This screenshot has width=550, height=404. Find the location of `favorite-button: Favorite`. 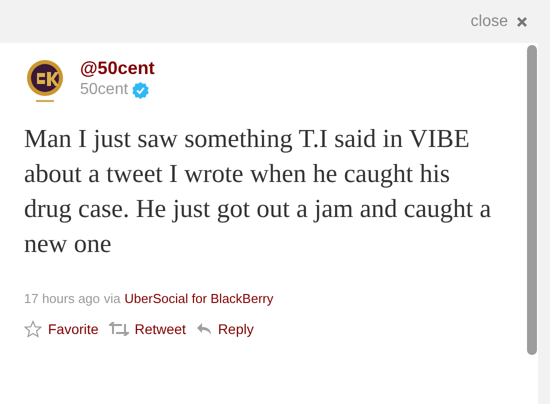

favorite-button: Favorite is located at coordinates (61, 329).